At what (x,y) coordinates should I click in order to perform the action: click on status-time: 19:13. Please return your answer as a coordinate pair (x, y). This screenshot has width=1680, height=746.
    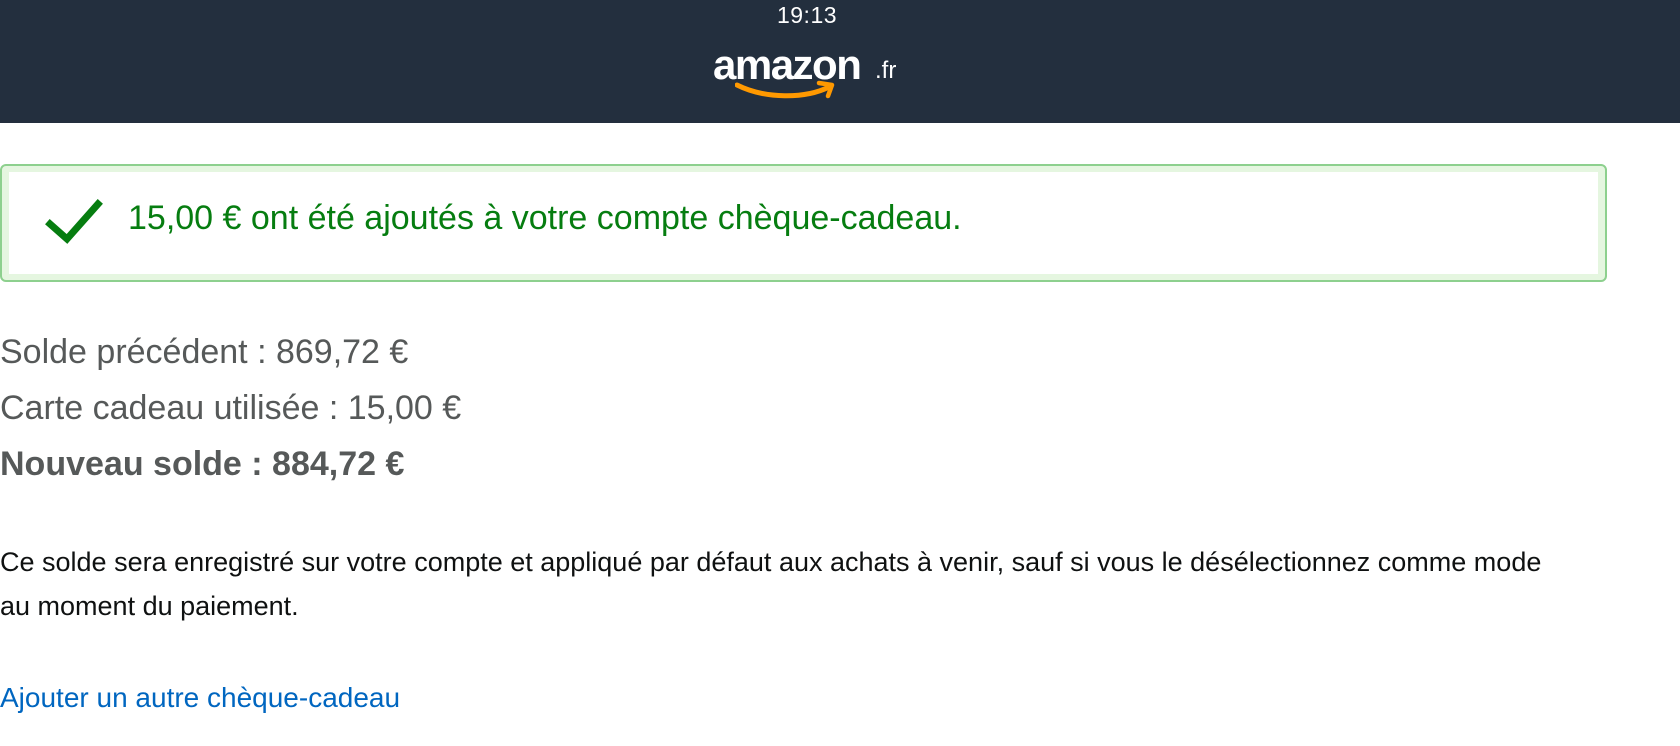
    Looking at the image, I should click on (807, 15).